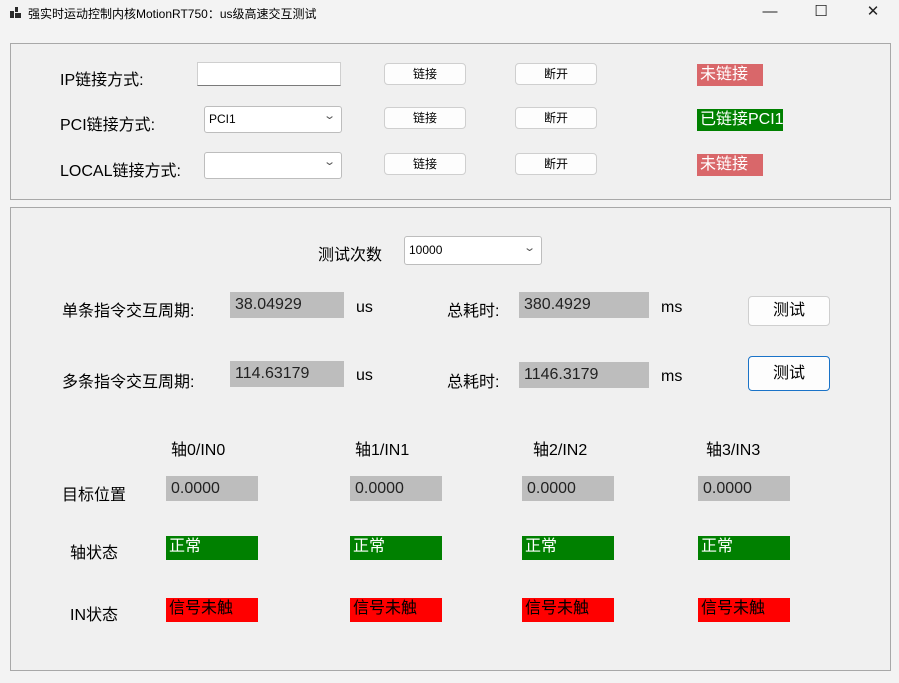  I want to click on single-total-label: 总耗时:, so click(473, 311).